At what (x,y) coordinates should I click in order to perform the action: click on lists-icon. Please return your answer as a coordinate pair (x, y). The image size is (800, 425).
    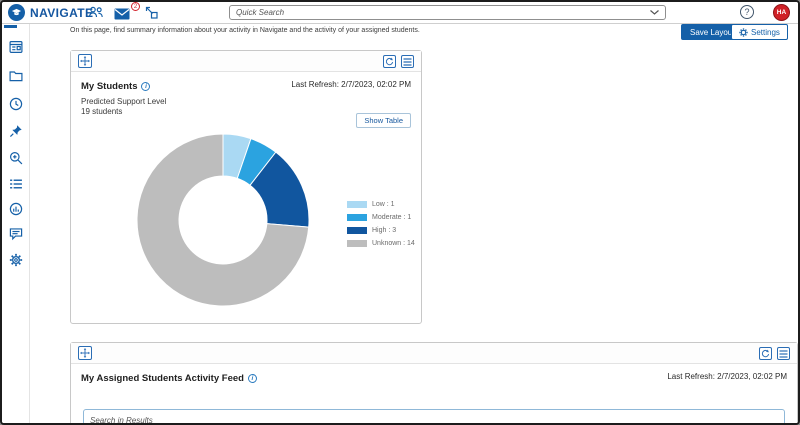
    Looking at the image, I should click on (16, 184).